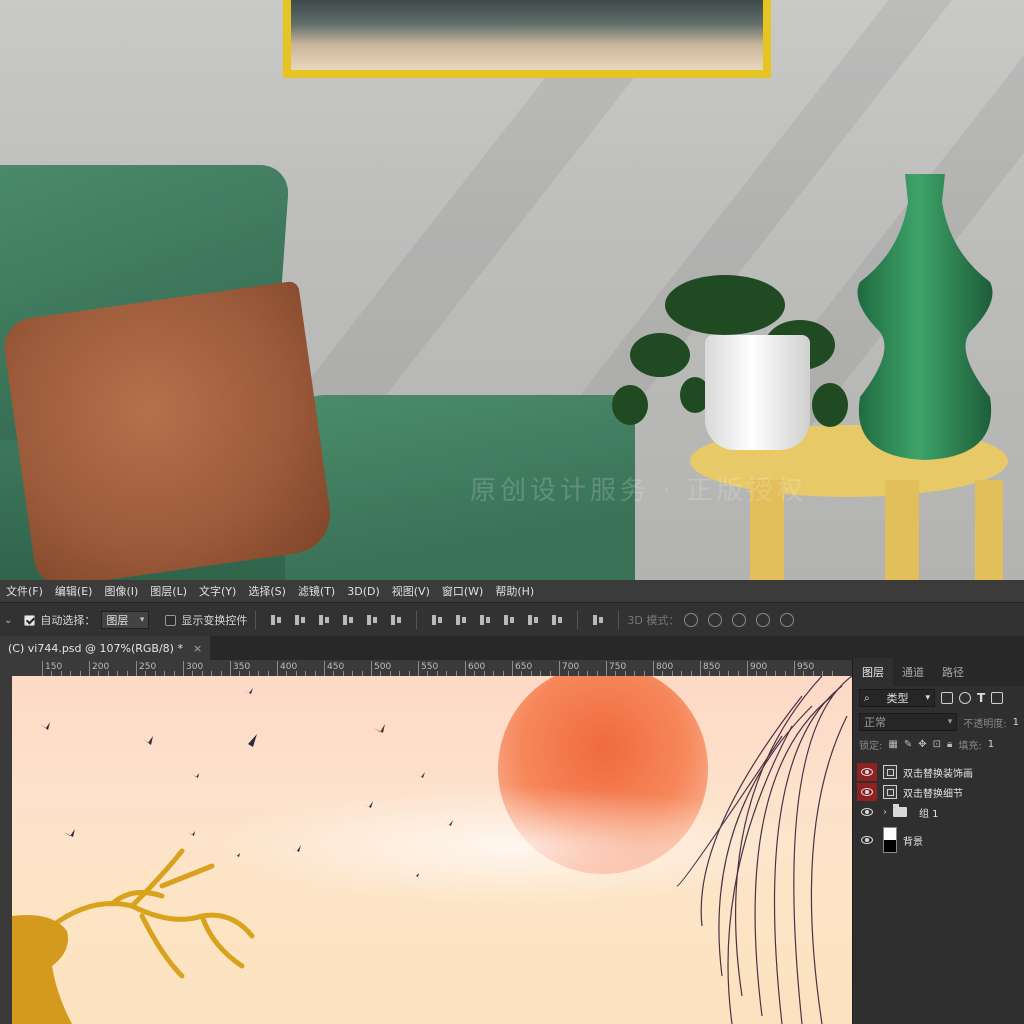 The width and height of the screenshot is (1024, 1024). I want to click on document-tab: (C) vi744.psd @ 107%(RGB/8) * ×, so click(105, 648).